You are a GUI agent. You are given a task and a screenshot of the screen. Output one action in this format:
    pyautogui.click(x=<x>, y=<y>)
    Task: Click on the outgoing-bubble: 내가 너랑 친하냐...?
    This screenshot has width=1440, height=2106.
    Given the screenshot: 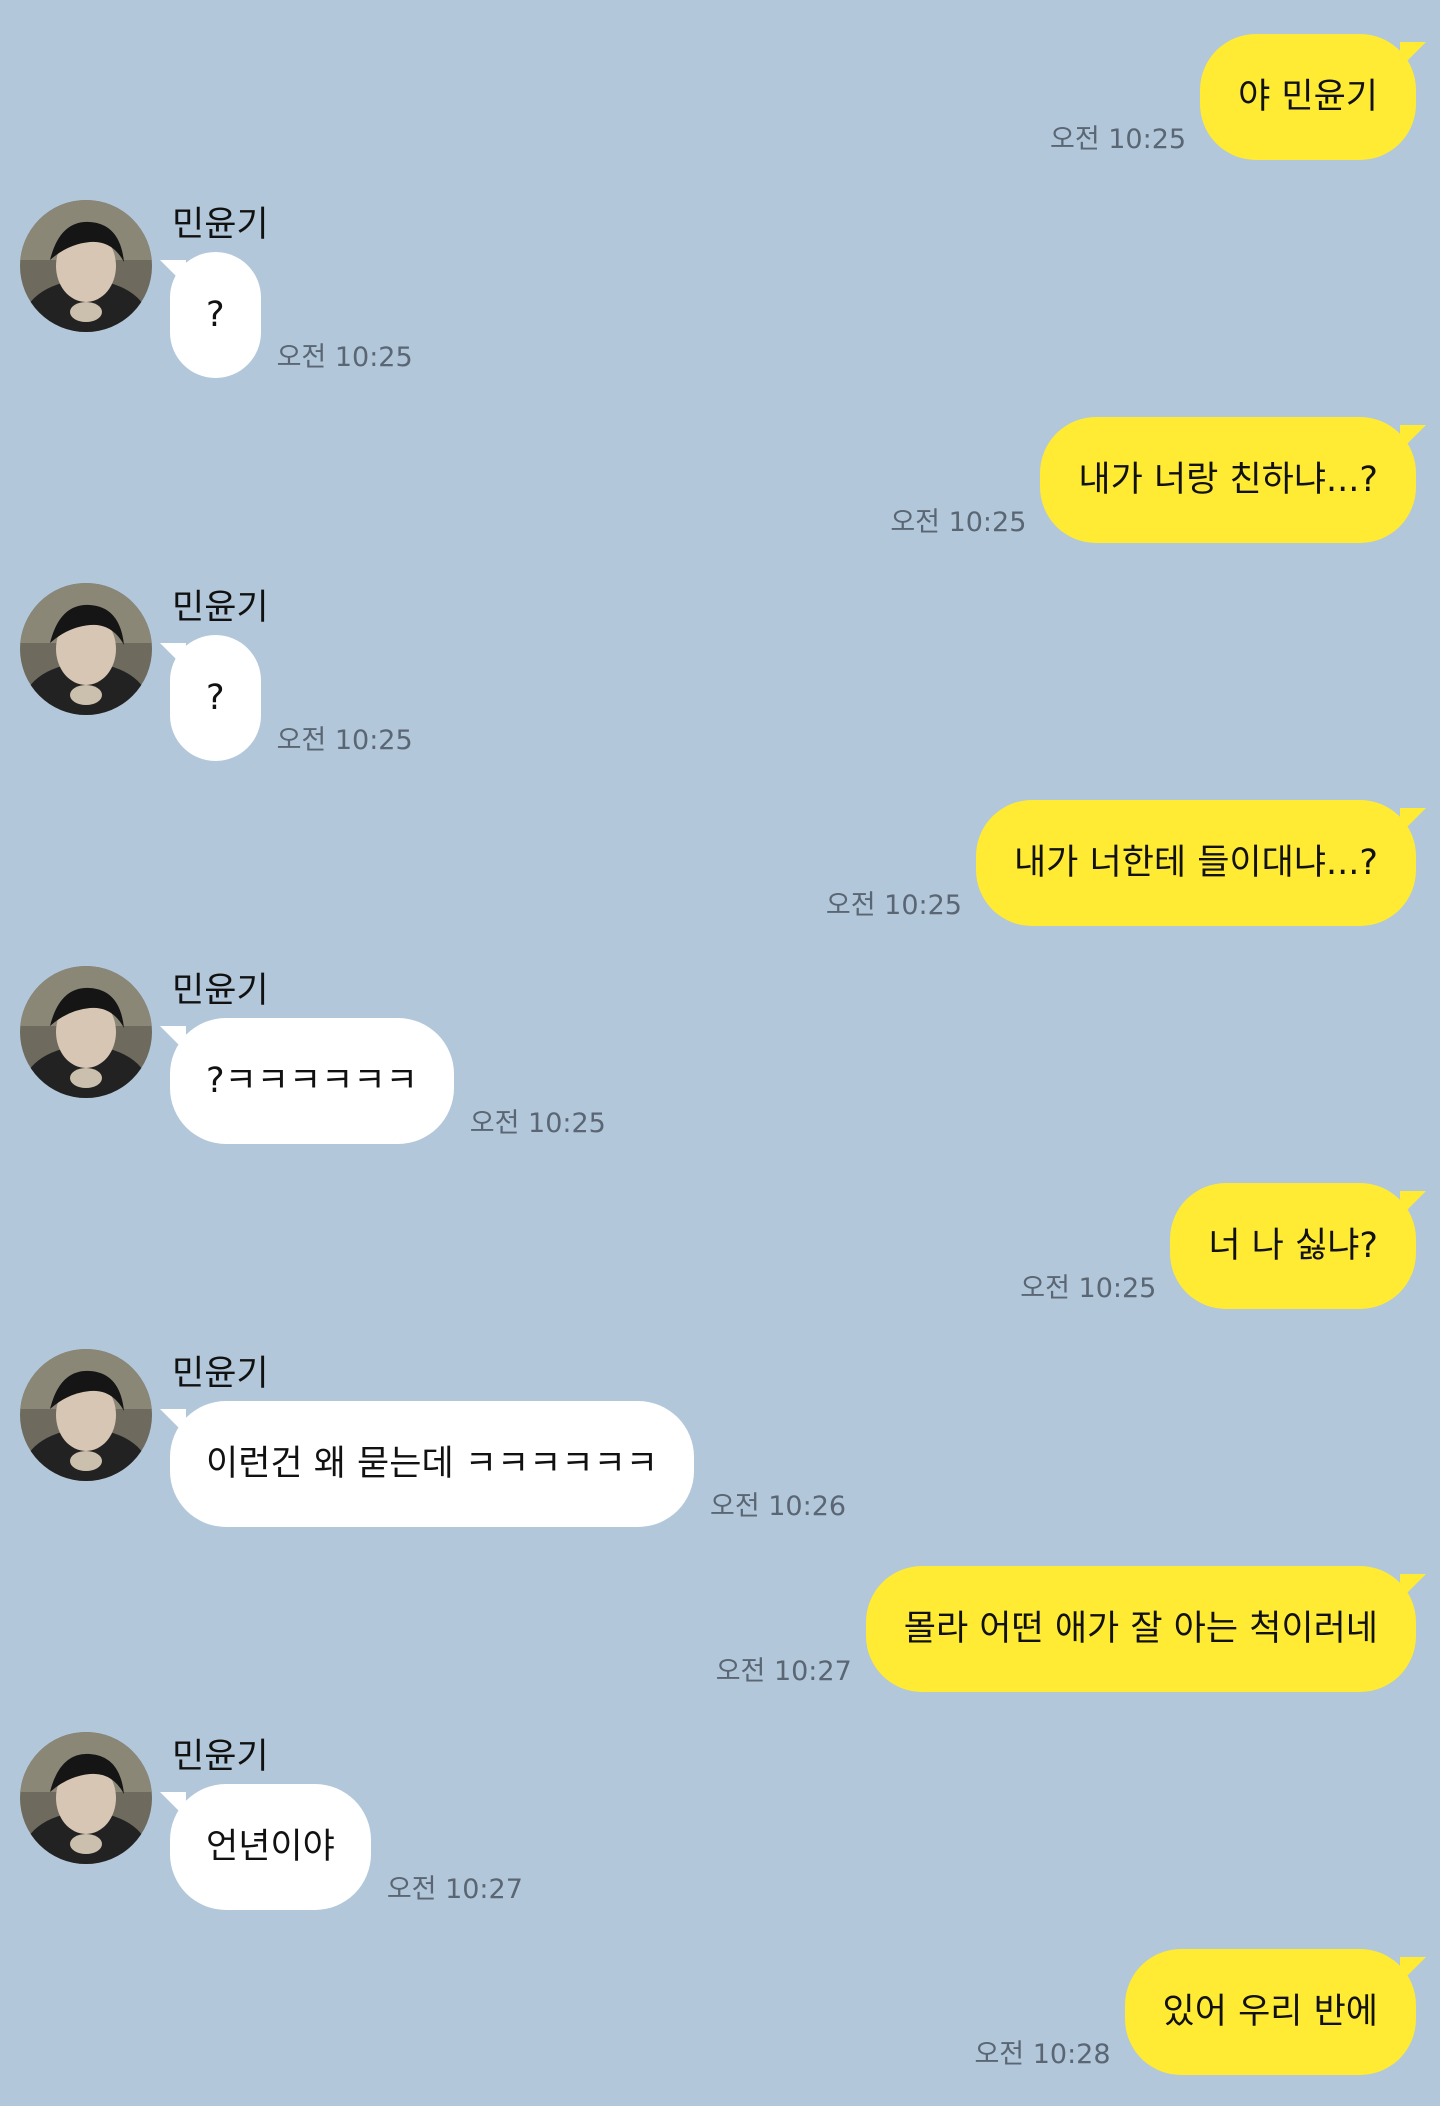 What is the action you would take?
    pyautogui.click(x=1233, y=480)
    